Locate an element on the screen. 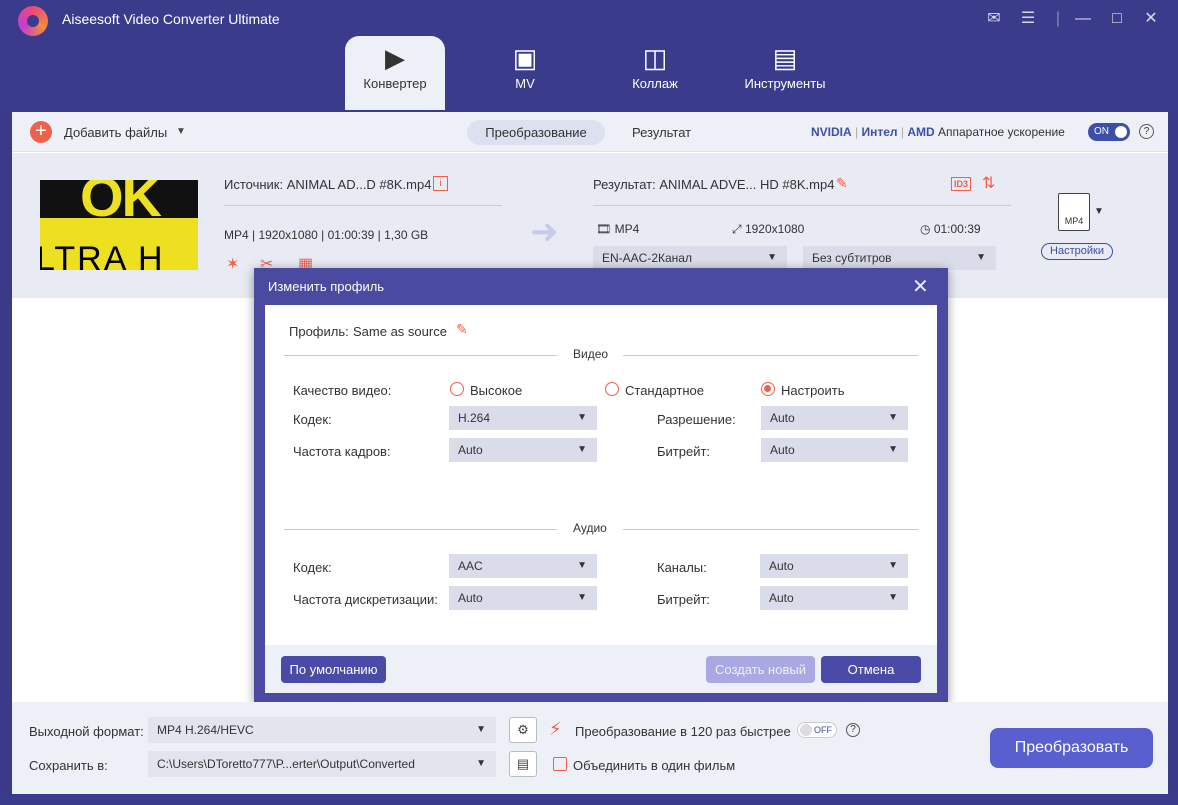 The height and width of the screenshot is (805, 1178). dialog-close-icon: ✕ is located at coordinates (920, 286).